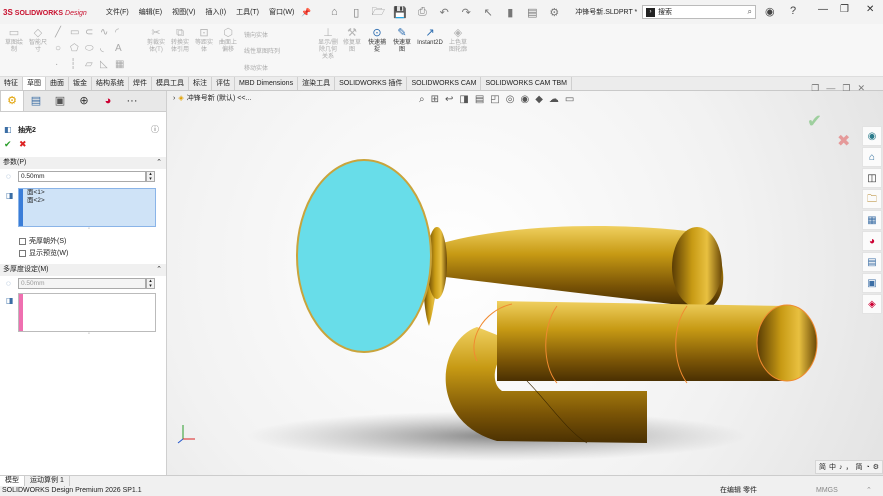 This screenshot has width=883, height=496. I want to click on minimize-icon: —, so click(823, 9).